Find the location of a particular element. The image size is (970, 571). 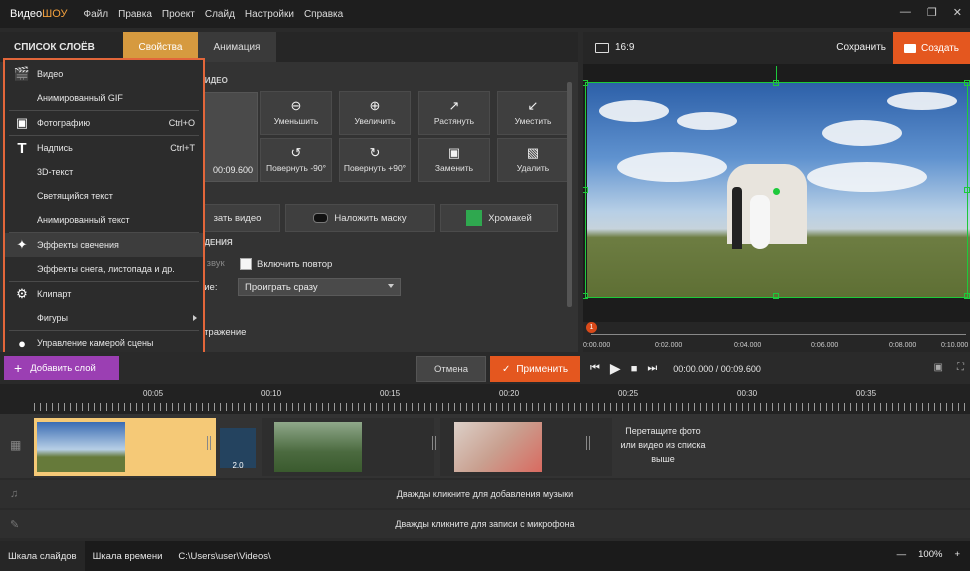

menu-item-animated-text: Анимированный текст is located at coordinates (104, 220).